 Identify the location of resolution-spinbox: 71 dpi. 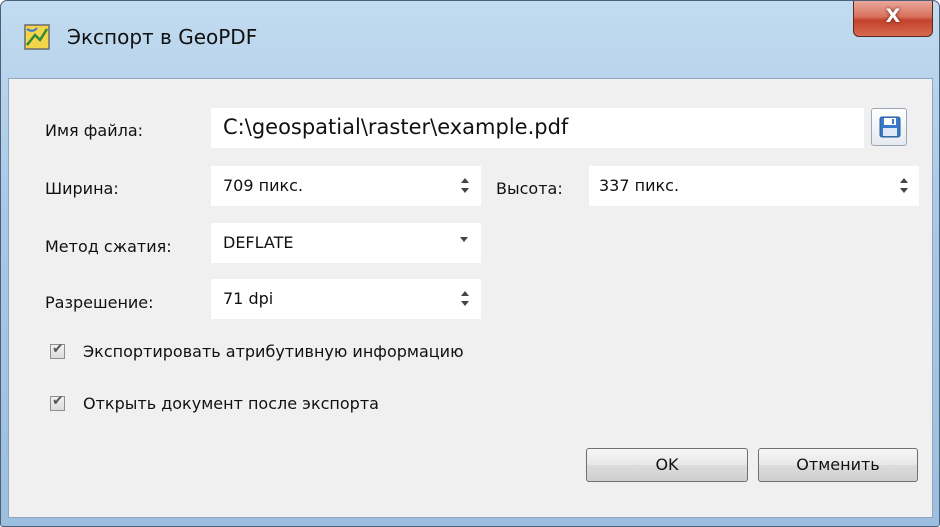
(346, 299).